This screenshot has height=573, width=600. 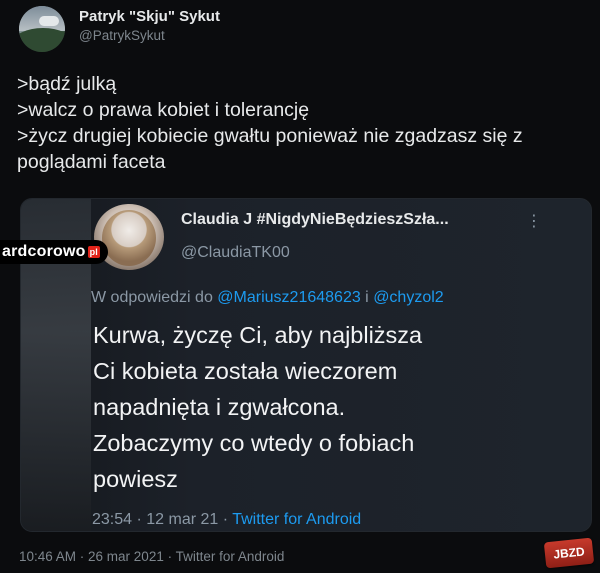 I want to click on quoted-timestamp: 23:54 · 12 mar 21 ·, so click(x=162, y=519).